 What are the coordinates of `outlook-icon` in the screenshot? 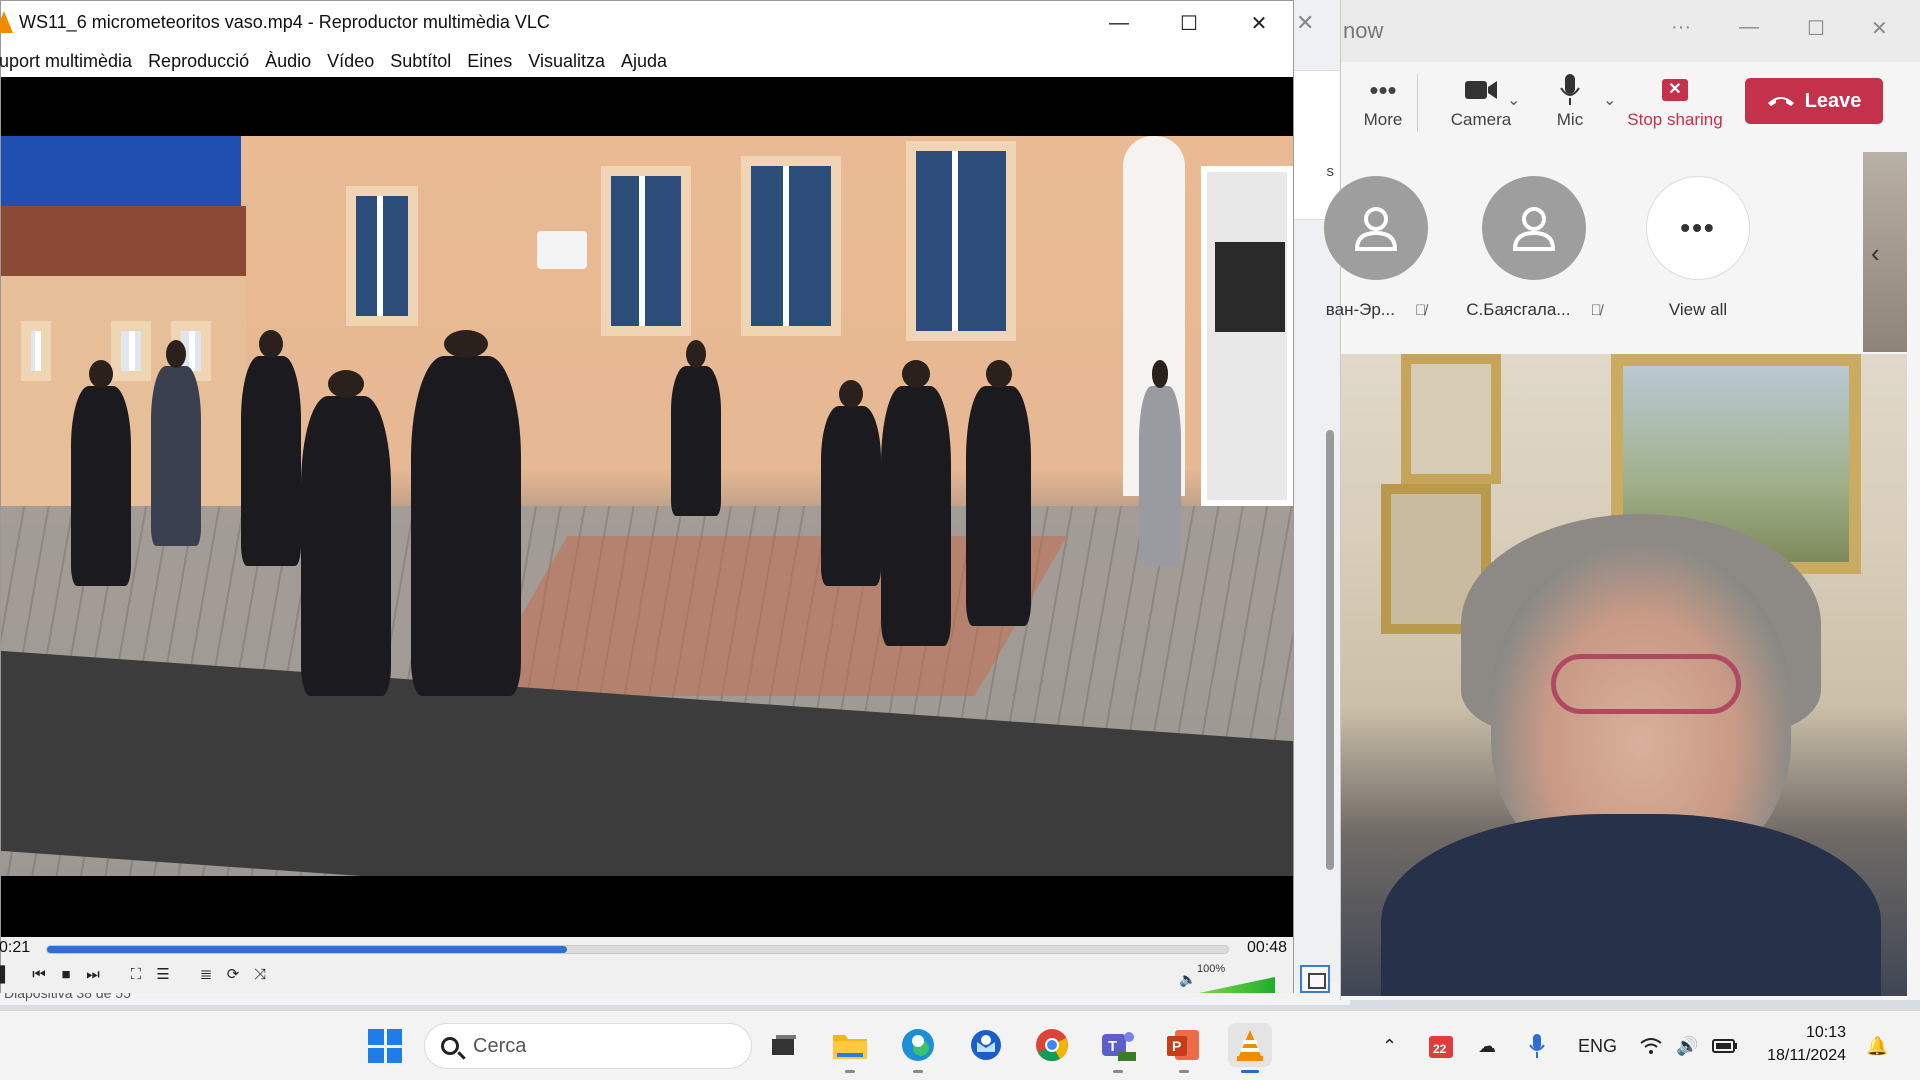 It's located at (986, 1045).